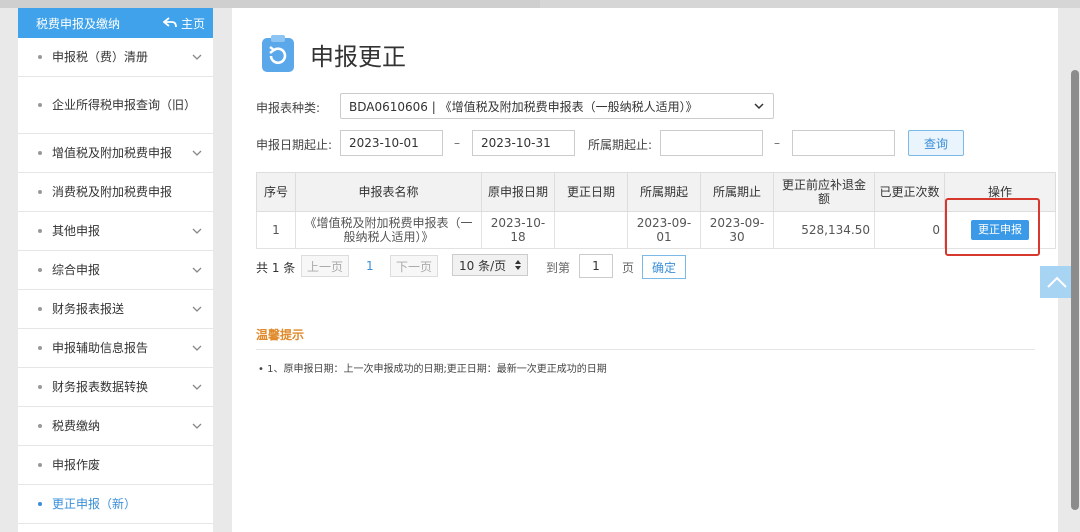  Describe the element at coordinates (115, 465) in the screenshot. I see `sidebar-item: 申报作废` at that location.